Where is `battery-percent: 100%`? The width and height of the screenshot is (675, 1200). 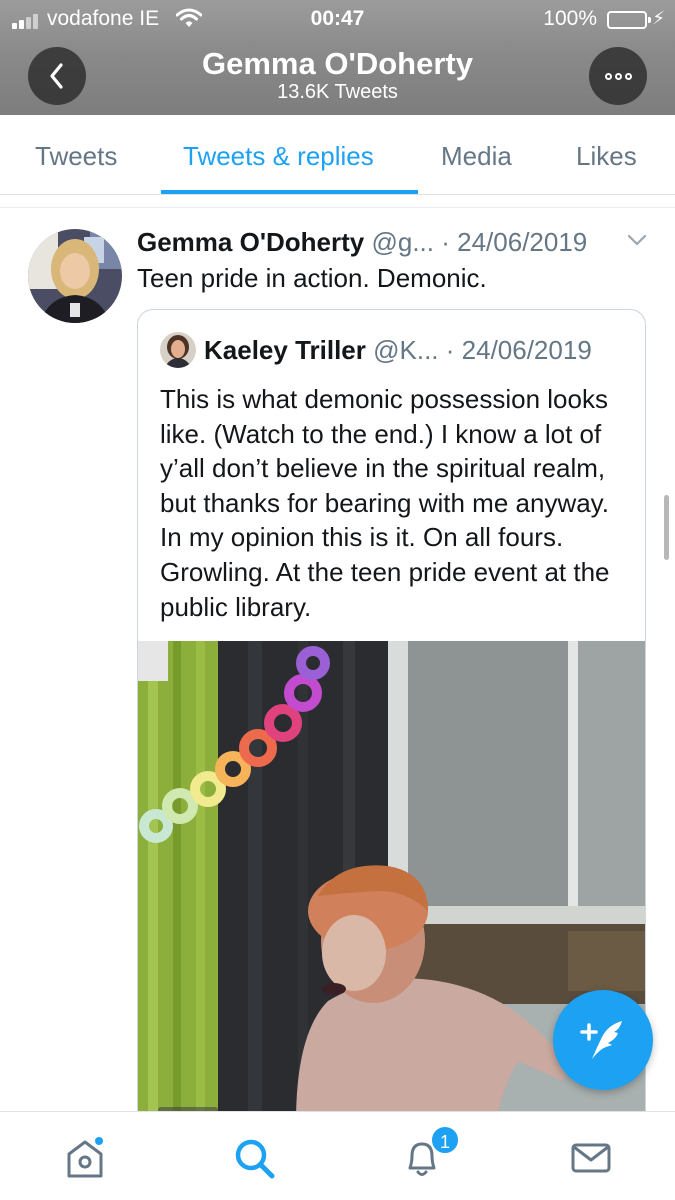 battery-percent: 100% is located at coordinates (570, 18).